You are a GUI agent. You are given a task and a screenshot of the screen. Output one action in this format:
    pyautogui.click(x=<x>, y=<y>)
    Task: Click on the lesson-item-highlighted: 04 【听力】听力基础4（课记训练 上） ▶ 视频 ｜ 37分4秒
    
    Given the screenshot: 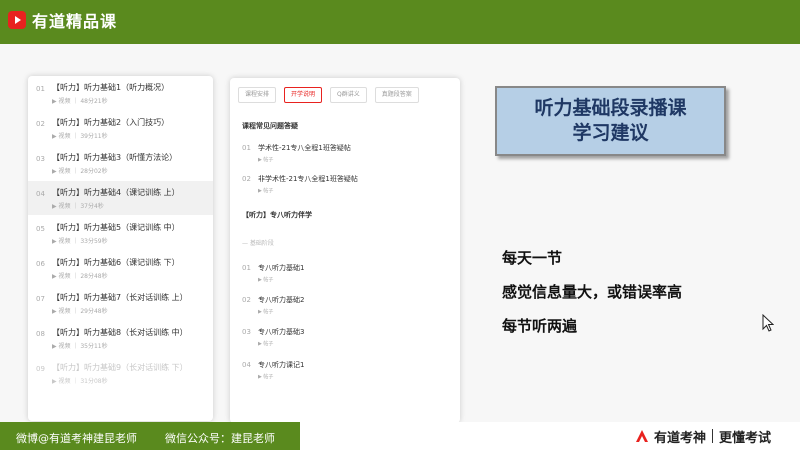 What is the action you would take?
    pyautogui.click(x=120, y=198)
    